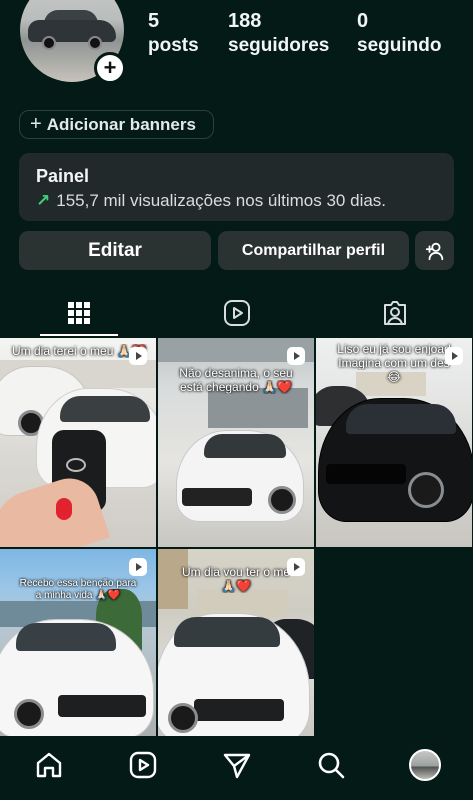 The image size is (473, 800). Describe the element at coordinates (394, 377) in the screenshot. I see `post-caption-line3: 😂` at that location.